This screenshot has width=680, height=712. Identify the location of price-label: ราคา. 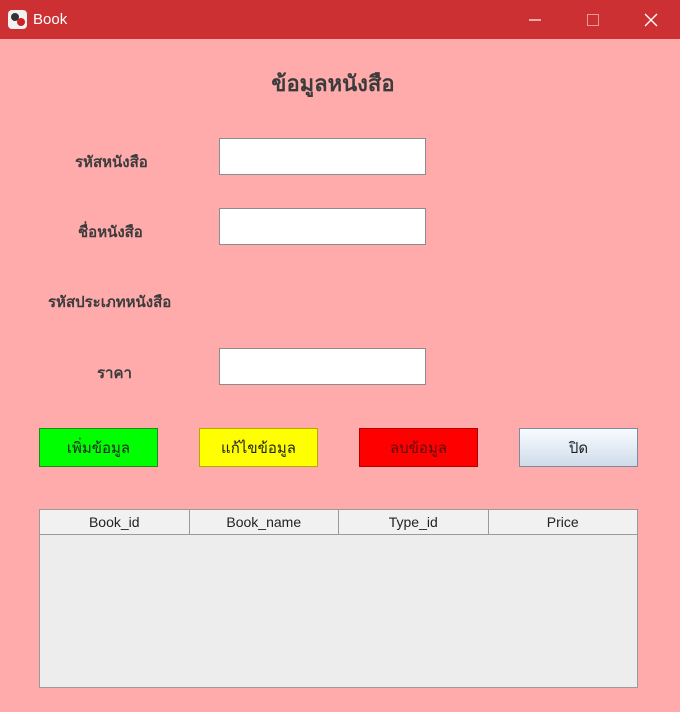
(114, 373).